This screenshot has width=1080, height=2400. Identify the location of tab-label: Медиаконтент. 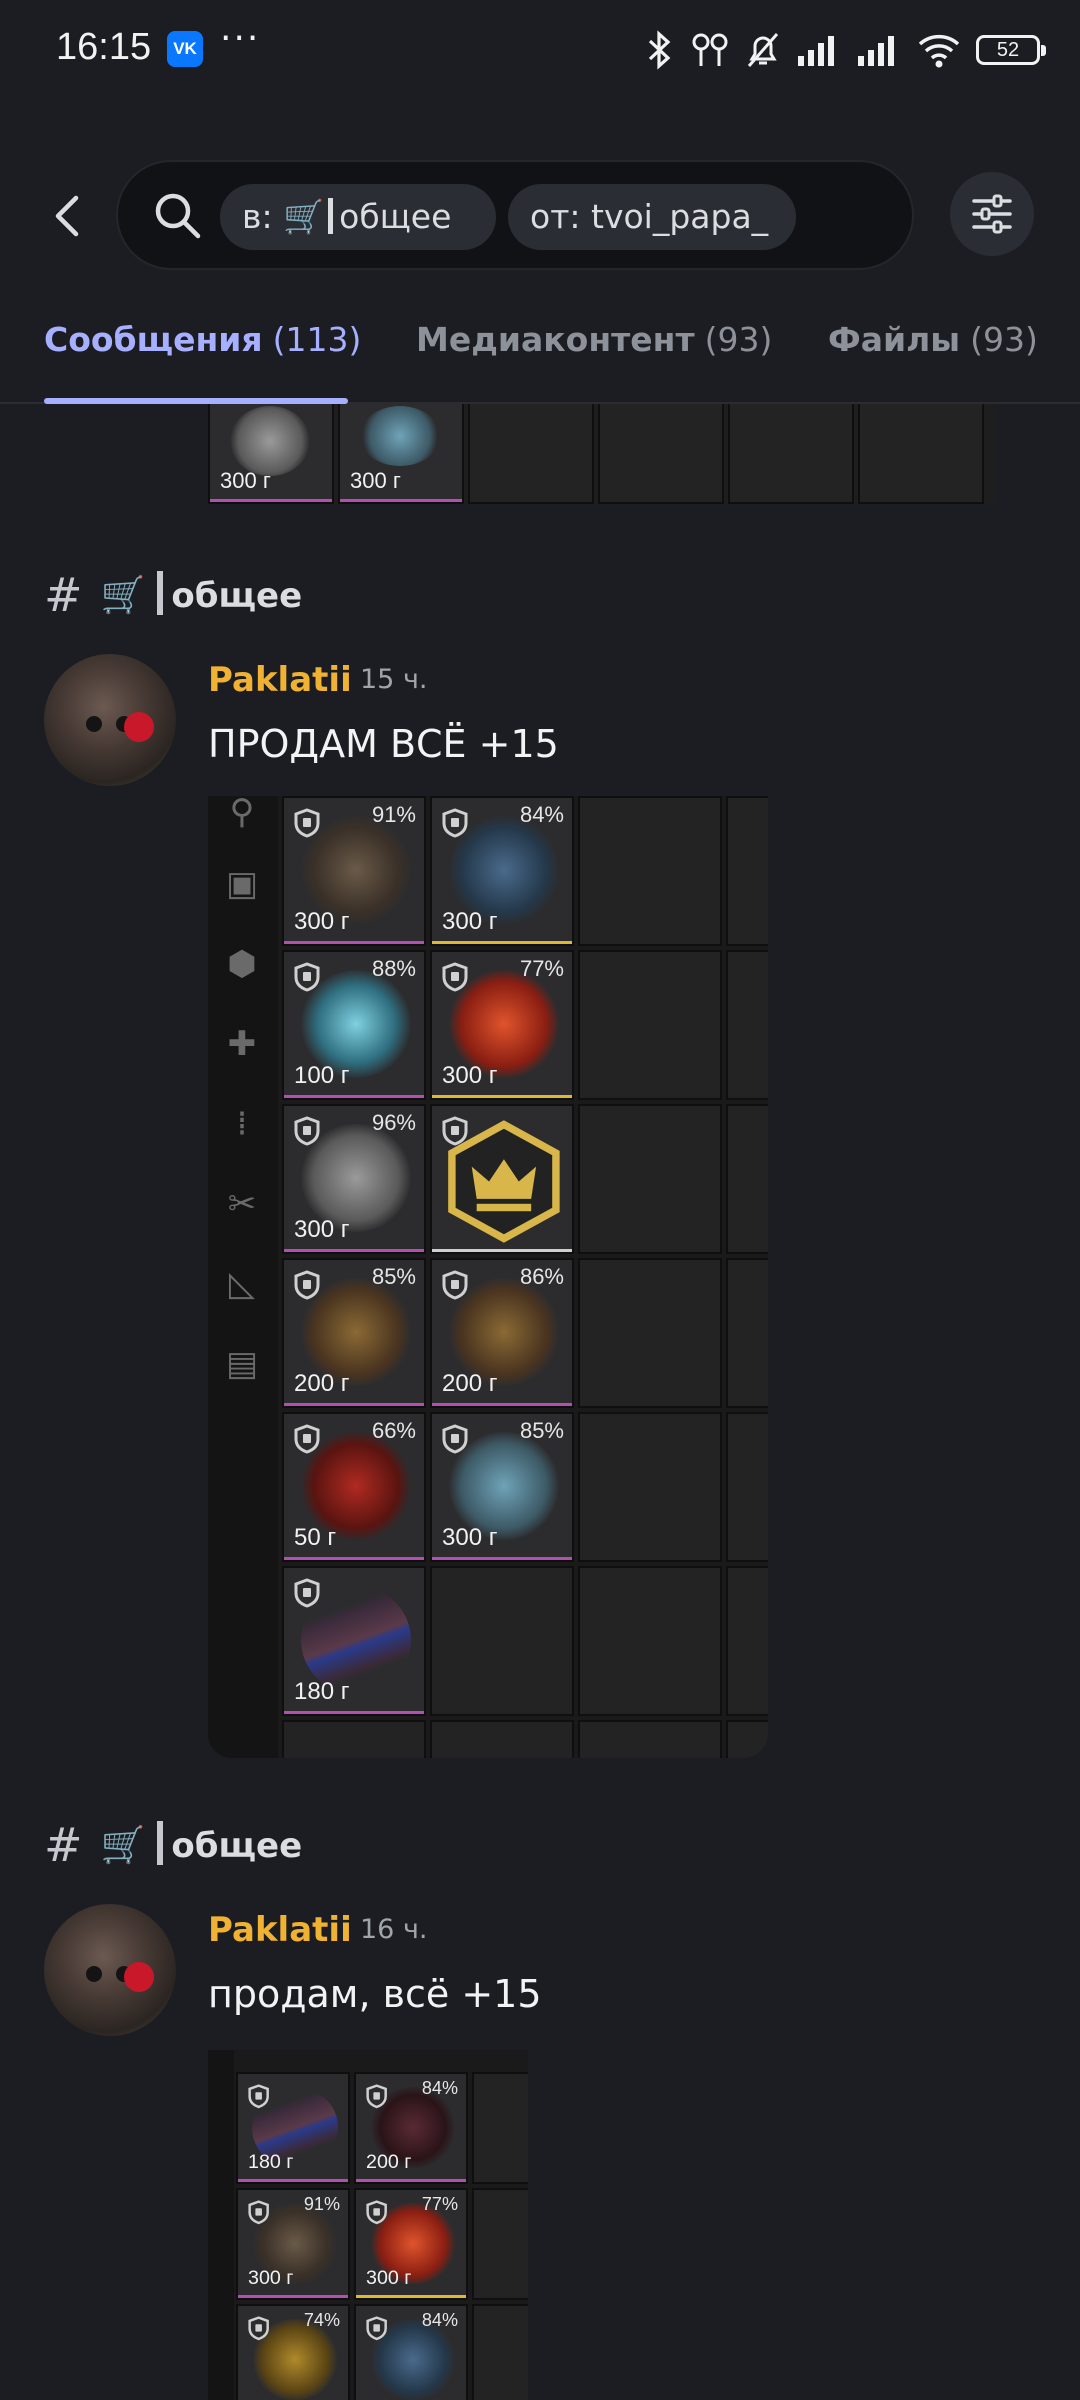
(555, 339).